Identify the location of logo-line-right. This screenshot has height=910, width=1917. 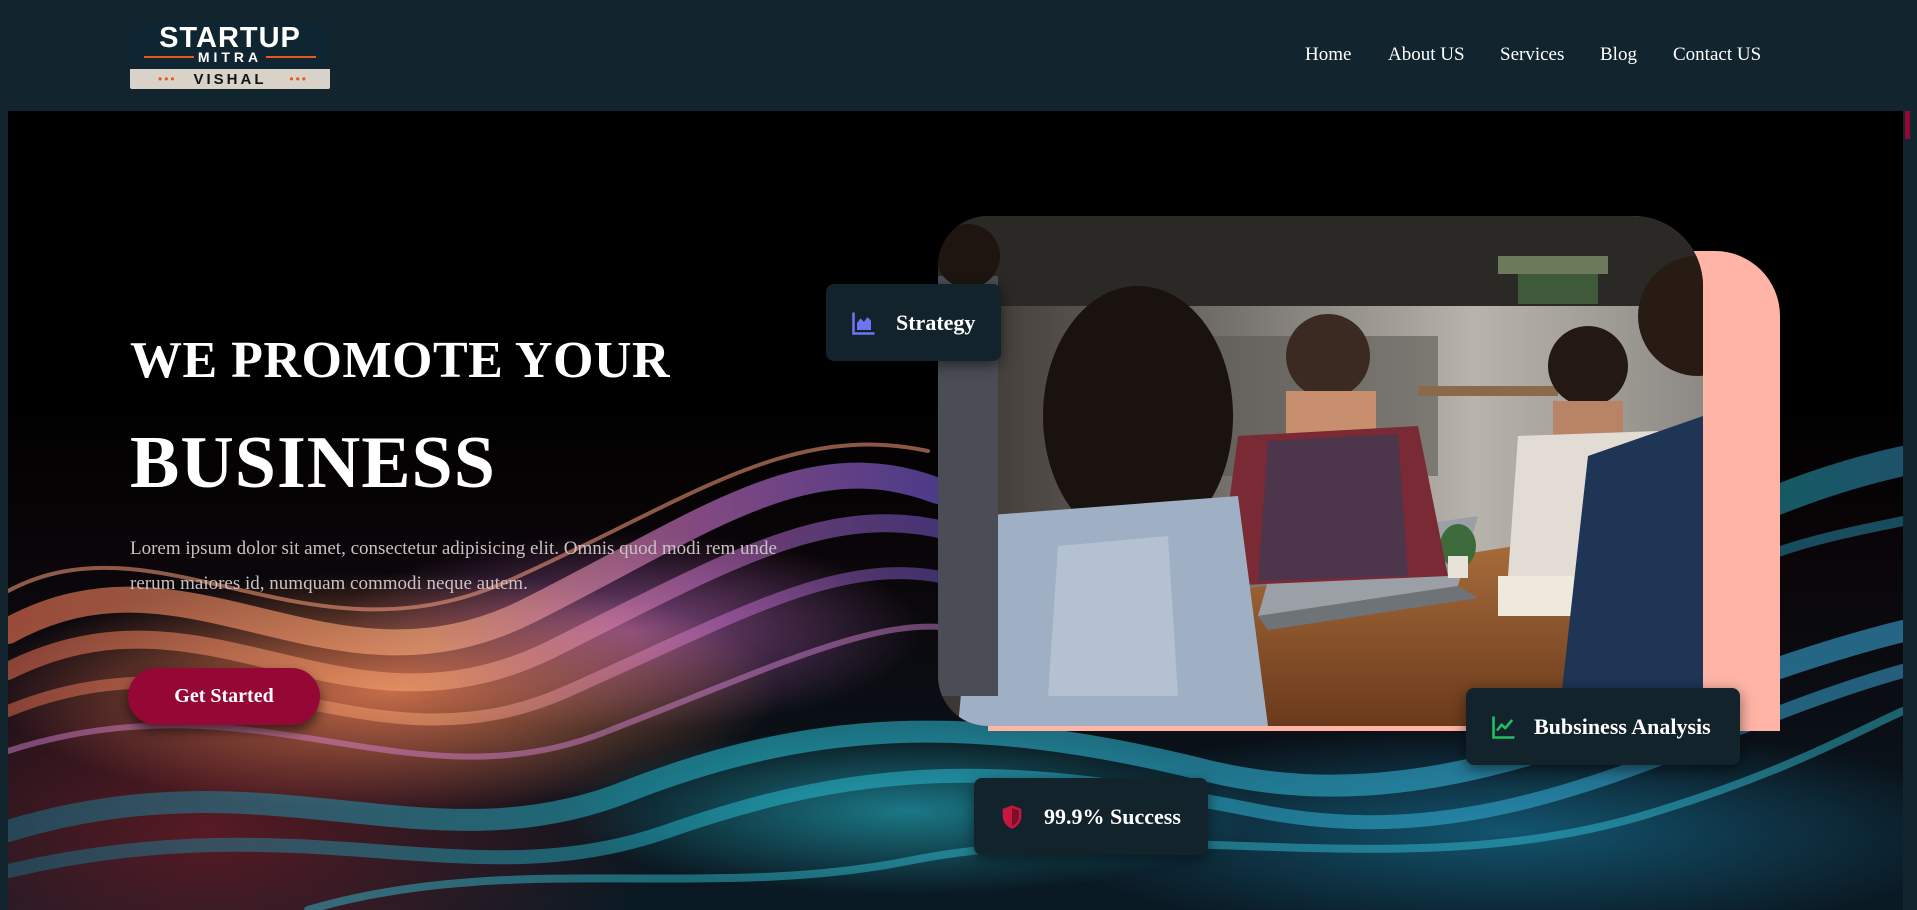
(291, 57).